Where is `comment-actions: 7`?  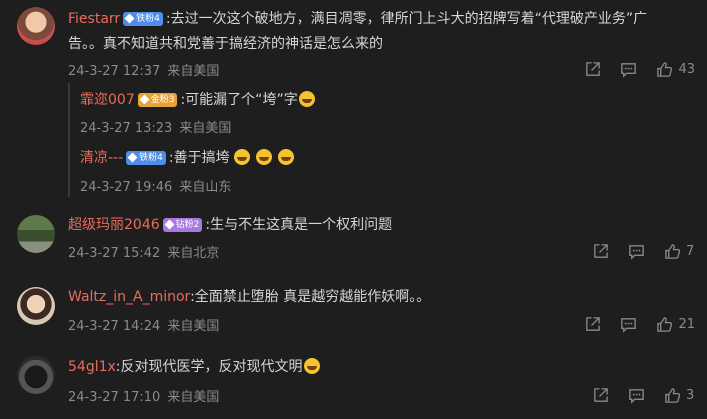
comment-actions: 7 is located at coordinates (634, 251).